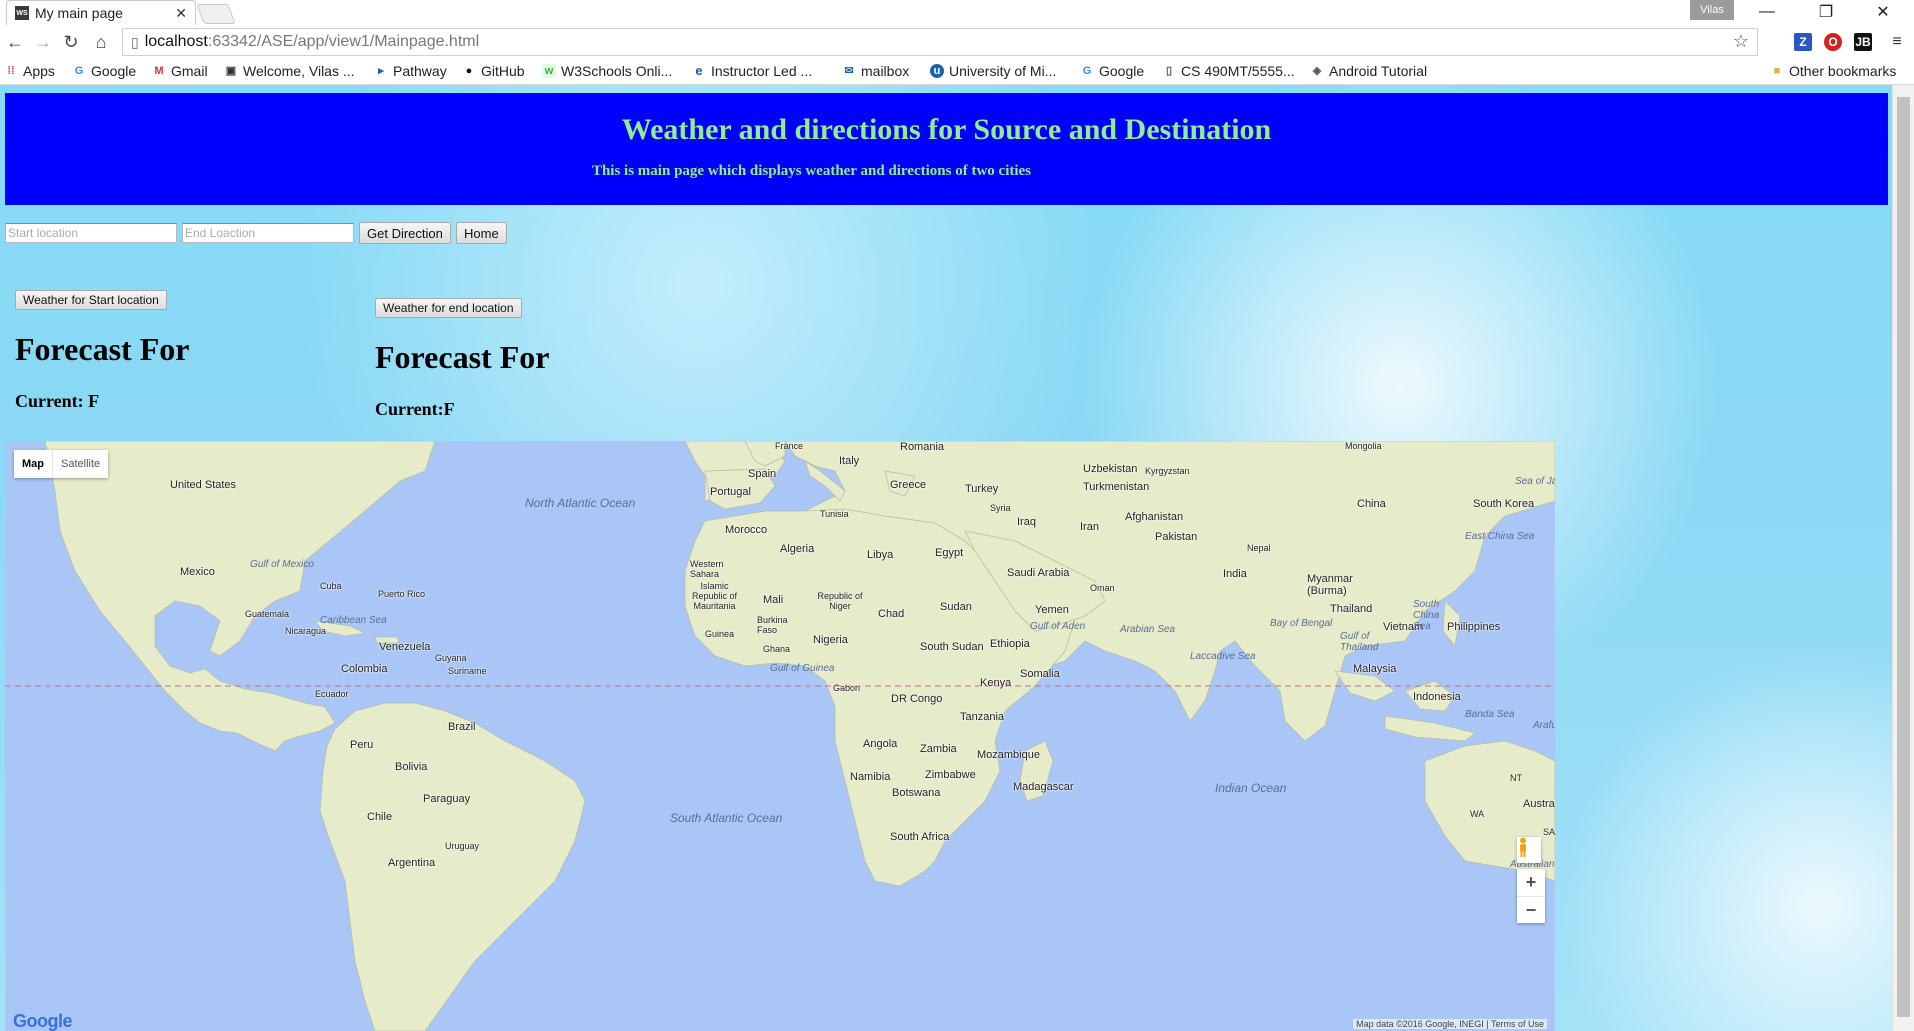 This screenshot has height=1031, width=1914. Describe the element at coordinates (1052, 610) in the screenshot. I see `map-label: Yemen` at that location.